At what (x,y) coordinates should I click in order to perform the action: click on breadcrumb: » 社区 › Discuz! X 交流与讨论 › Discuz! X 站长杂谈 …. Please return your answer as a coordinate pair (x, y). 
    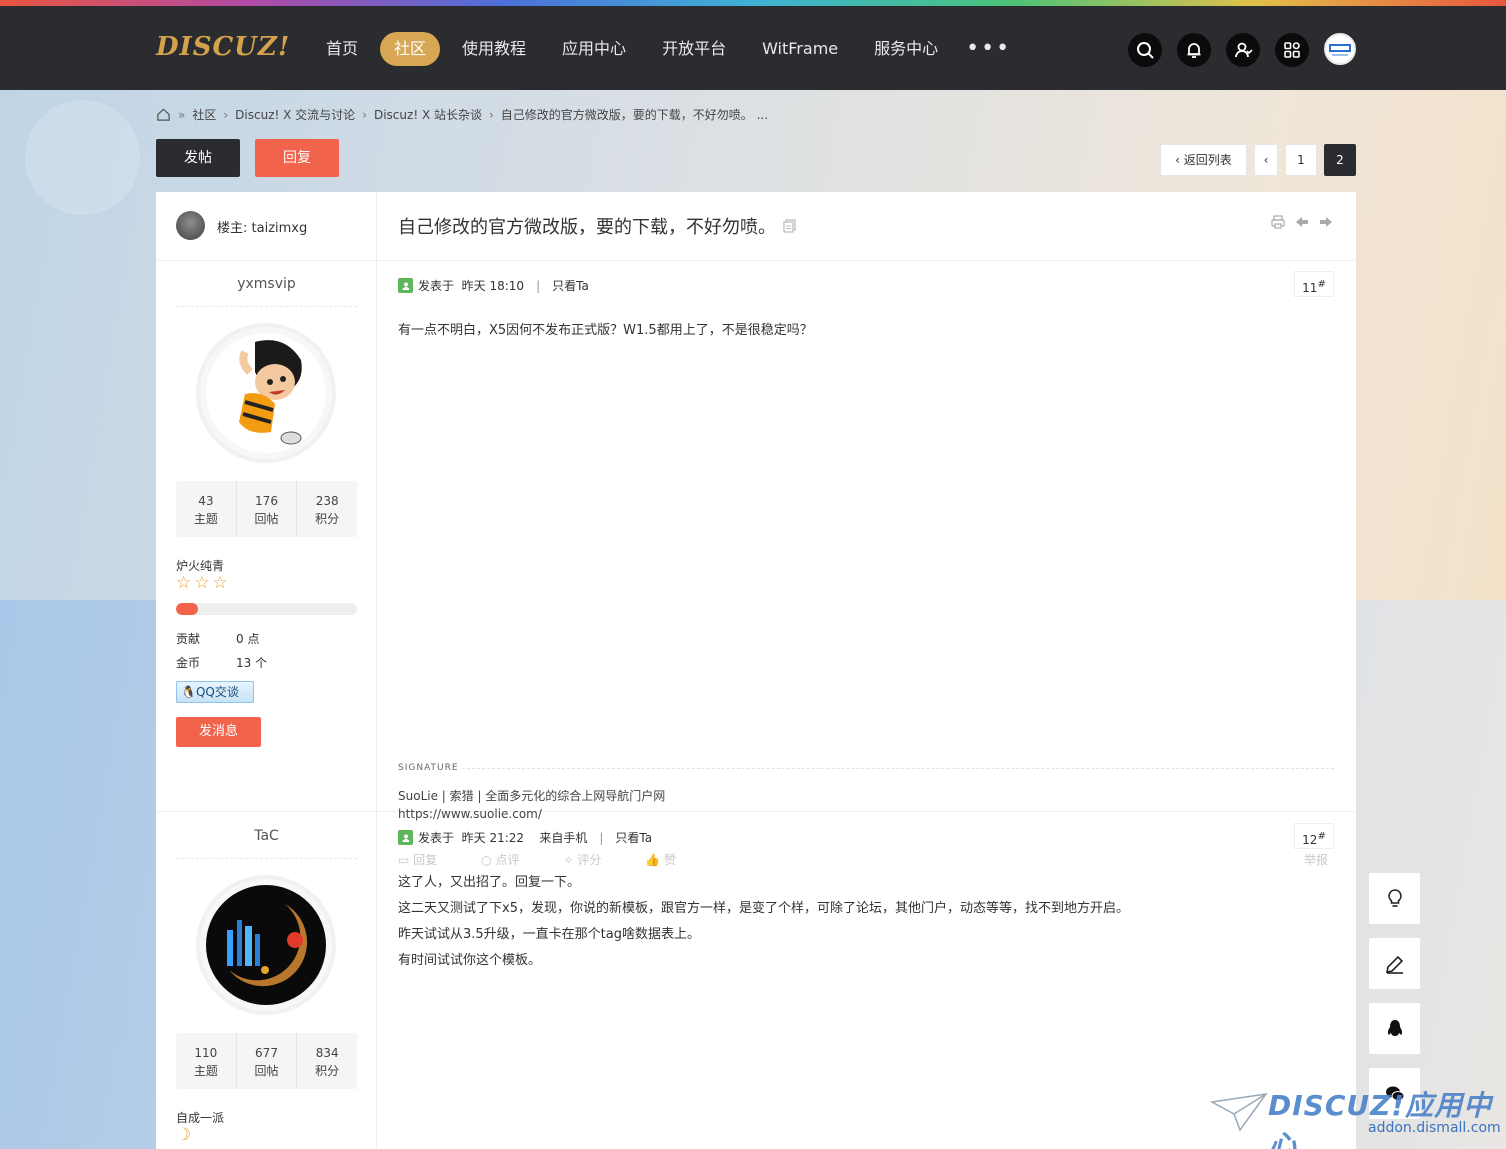
    Looking at the image, I should click on (462, 114).